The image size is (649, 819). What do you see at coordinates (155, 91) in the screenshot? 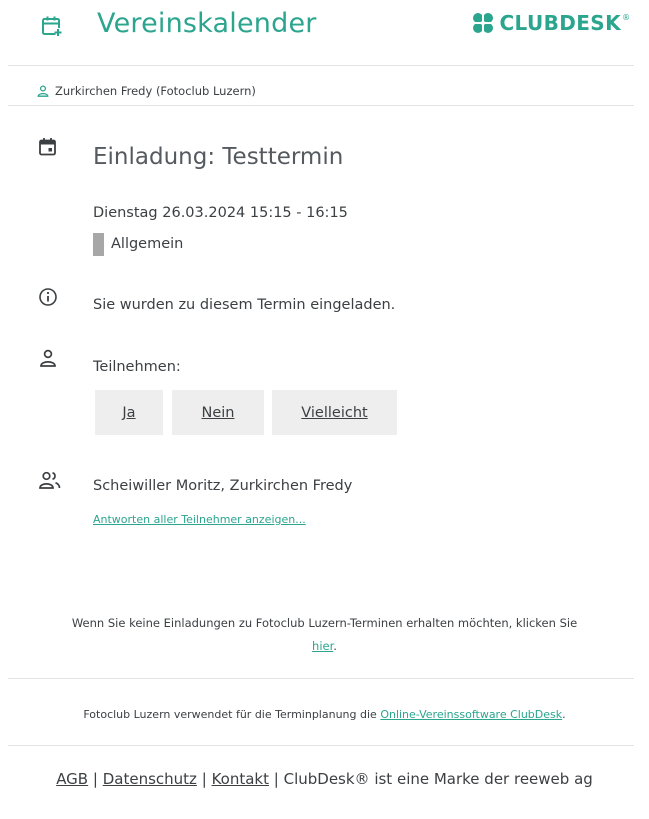
I see `user-name: Zurkirchen Fredy (Fotoclub Luzern)` at bounding box center [155, 91].